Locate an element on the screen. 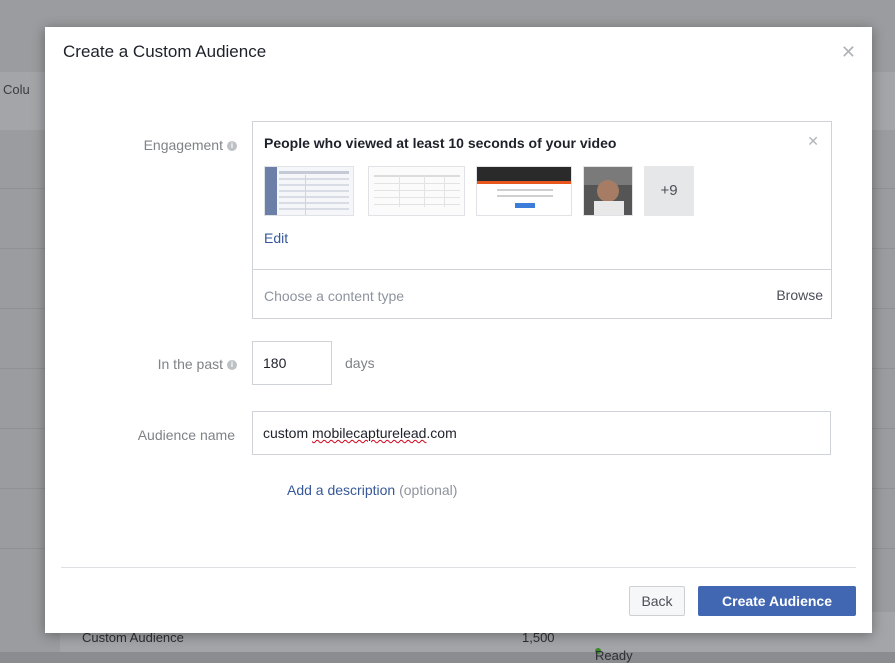 This screenshot has width=895, height=663. add-description: Add a description (optional) is located at coordinates (372, 490).